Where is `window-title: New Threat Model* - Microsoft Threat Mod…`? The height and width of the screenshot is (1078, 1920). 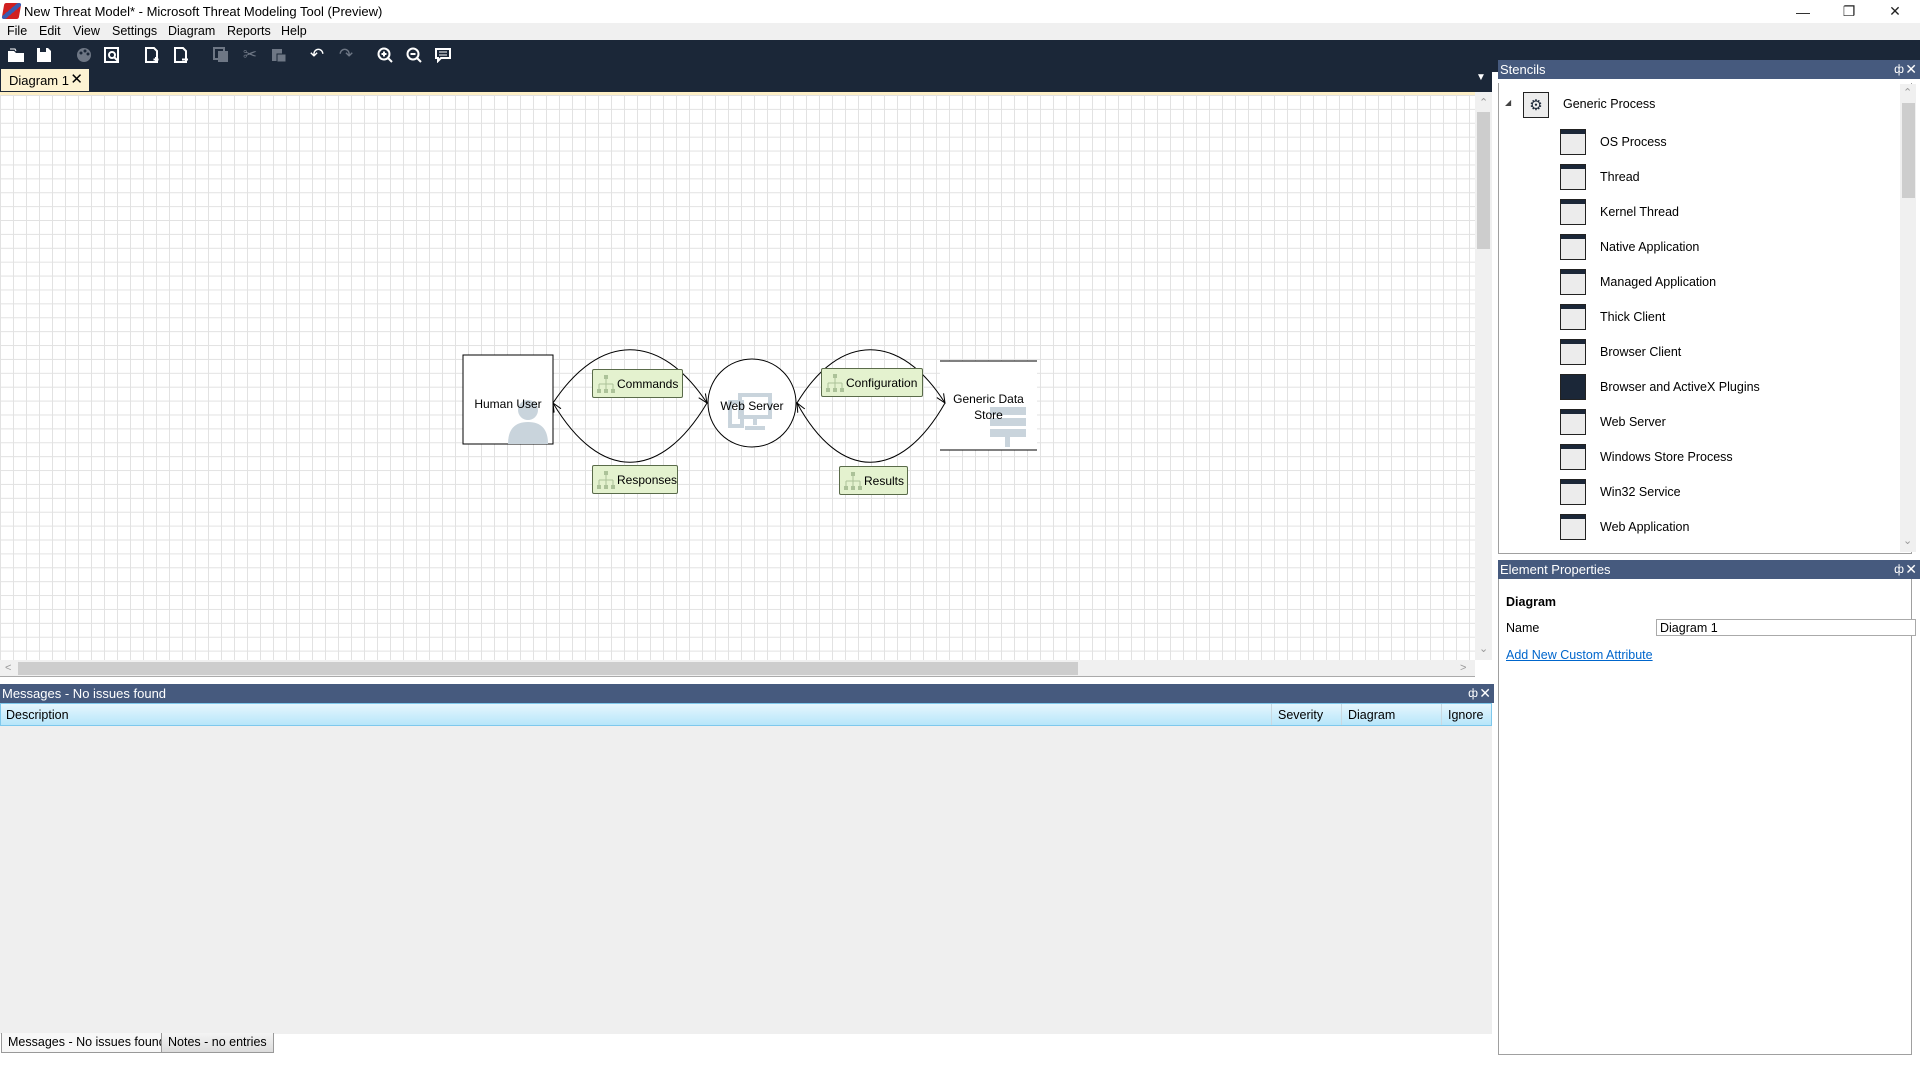
window-title: New Threat Model* - Microsoft Threat Mod… is located at coordinates (203, 11).